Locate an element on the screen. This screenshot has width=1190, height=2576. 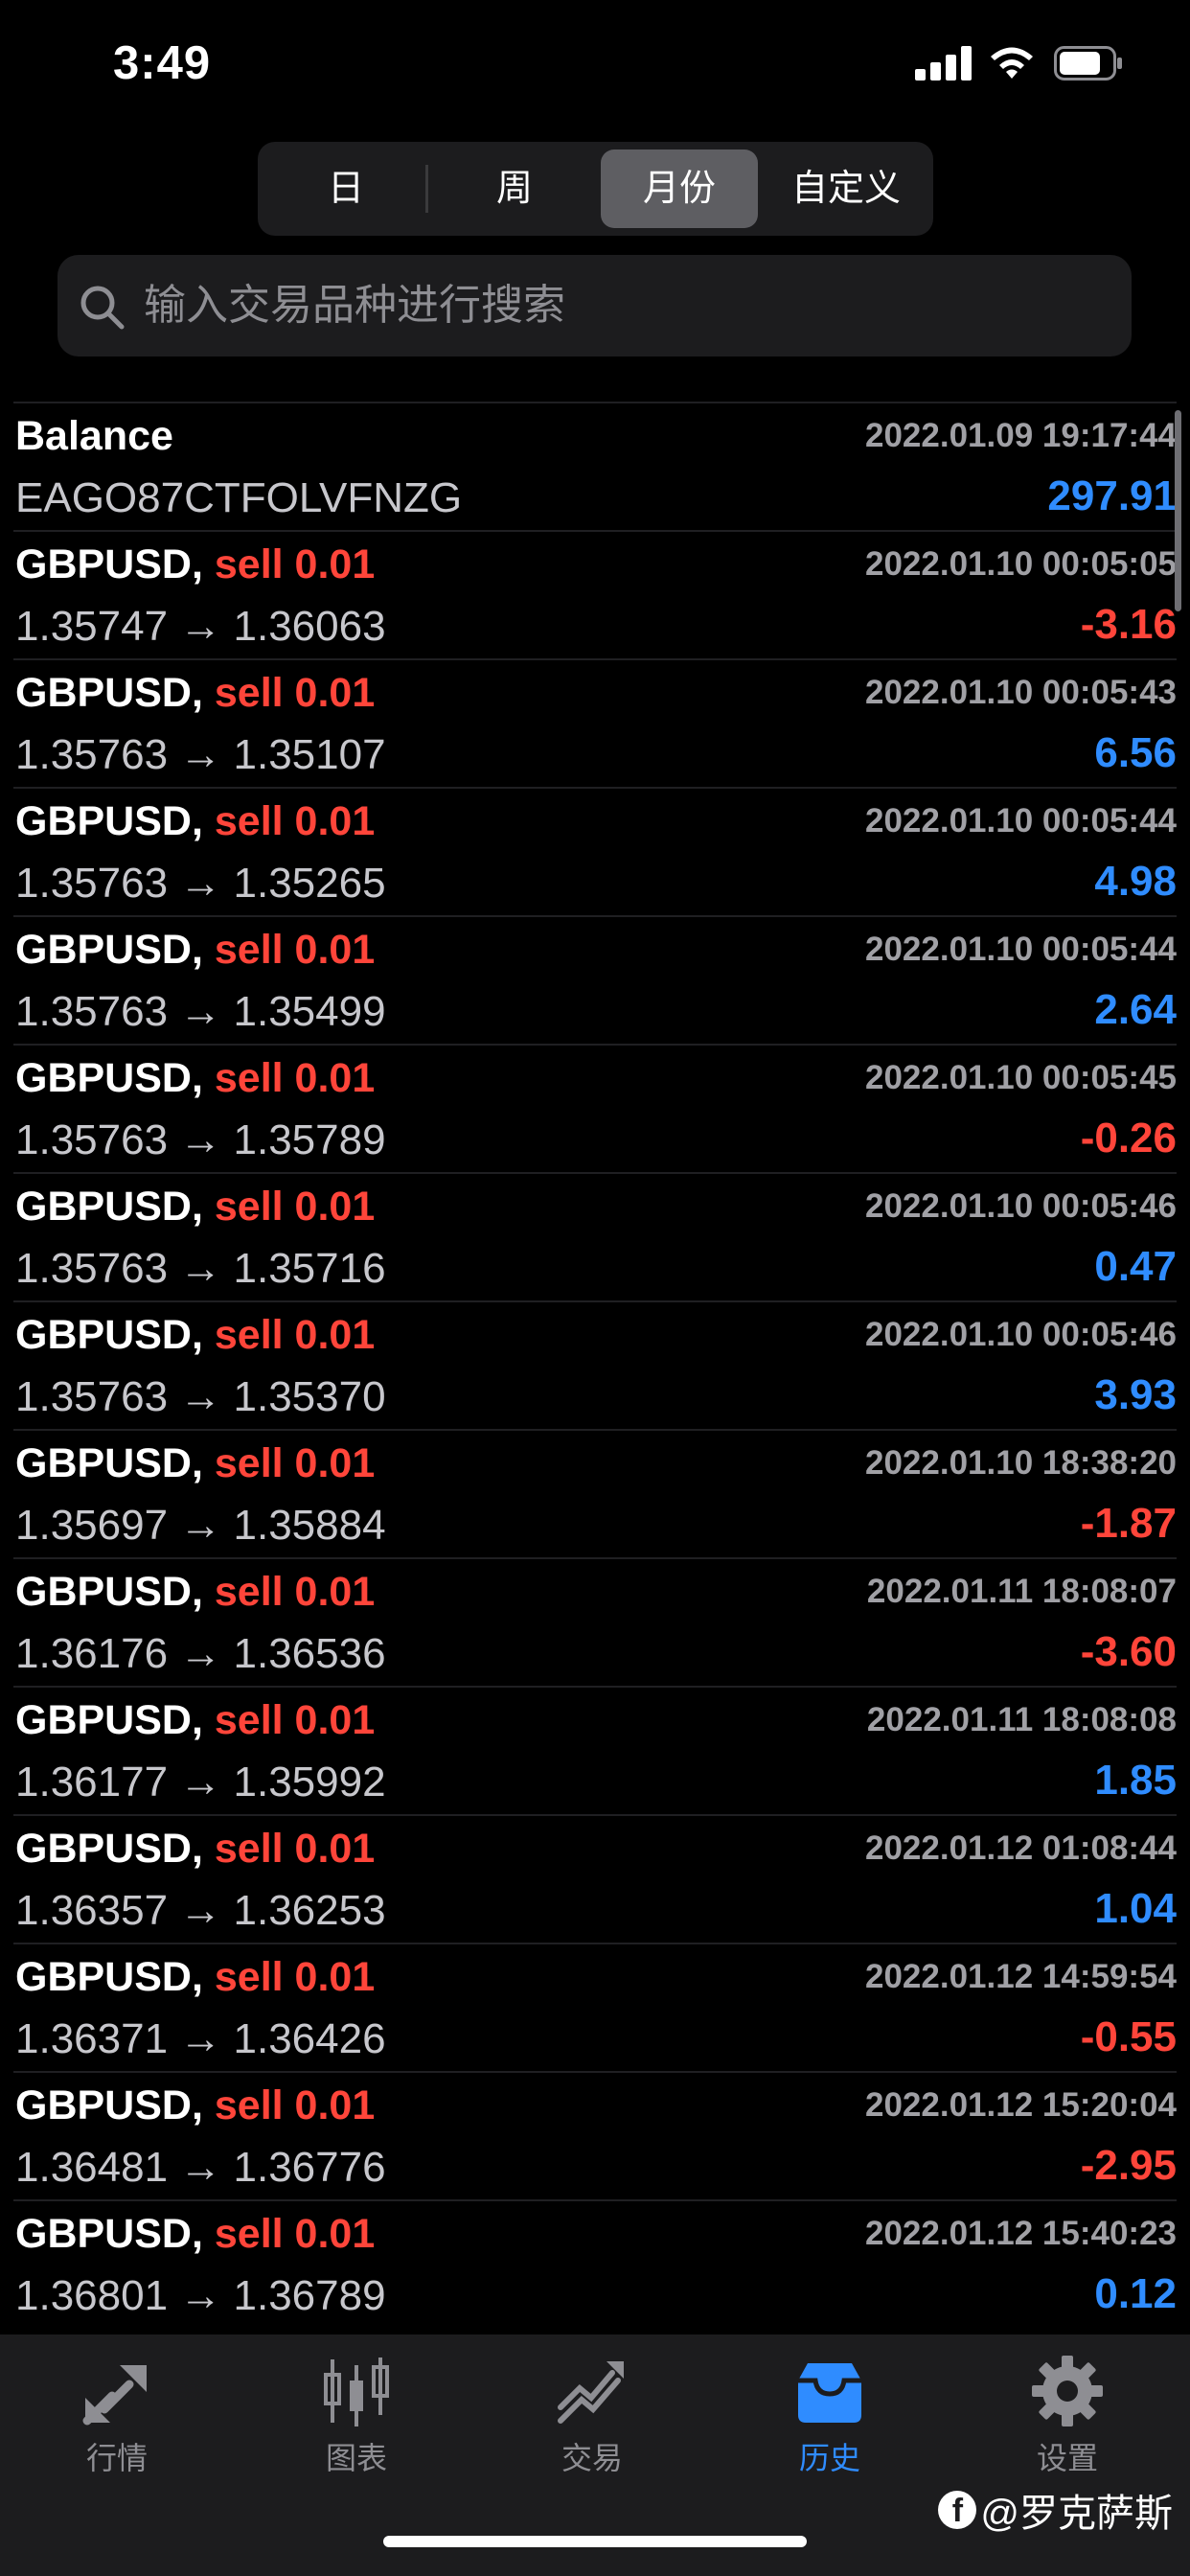
status-bar: 3:49 is located at coordinates (595, 67).